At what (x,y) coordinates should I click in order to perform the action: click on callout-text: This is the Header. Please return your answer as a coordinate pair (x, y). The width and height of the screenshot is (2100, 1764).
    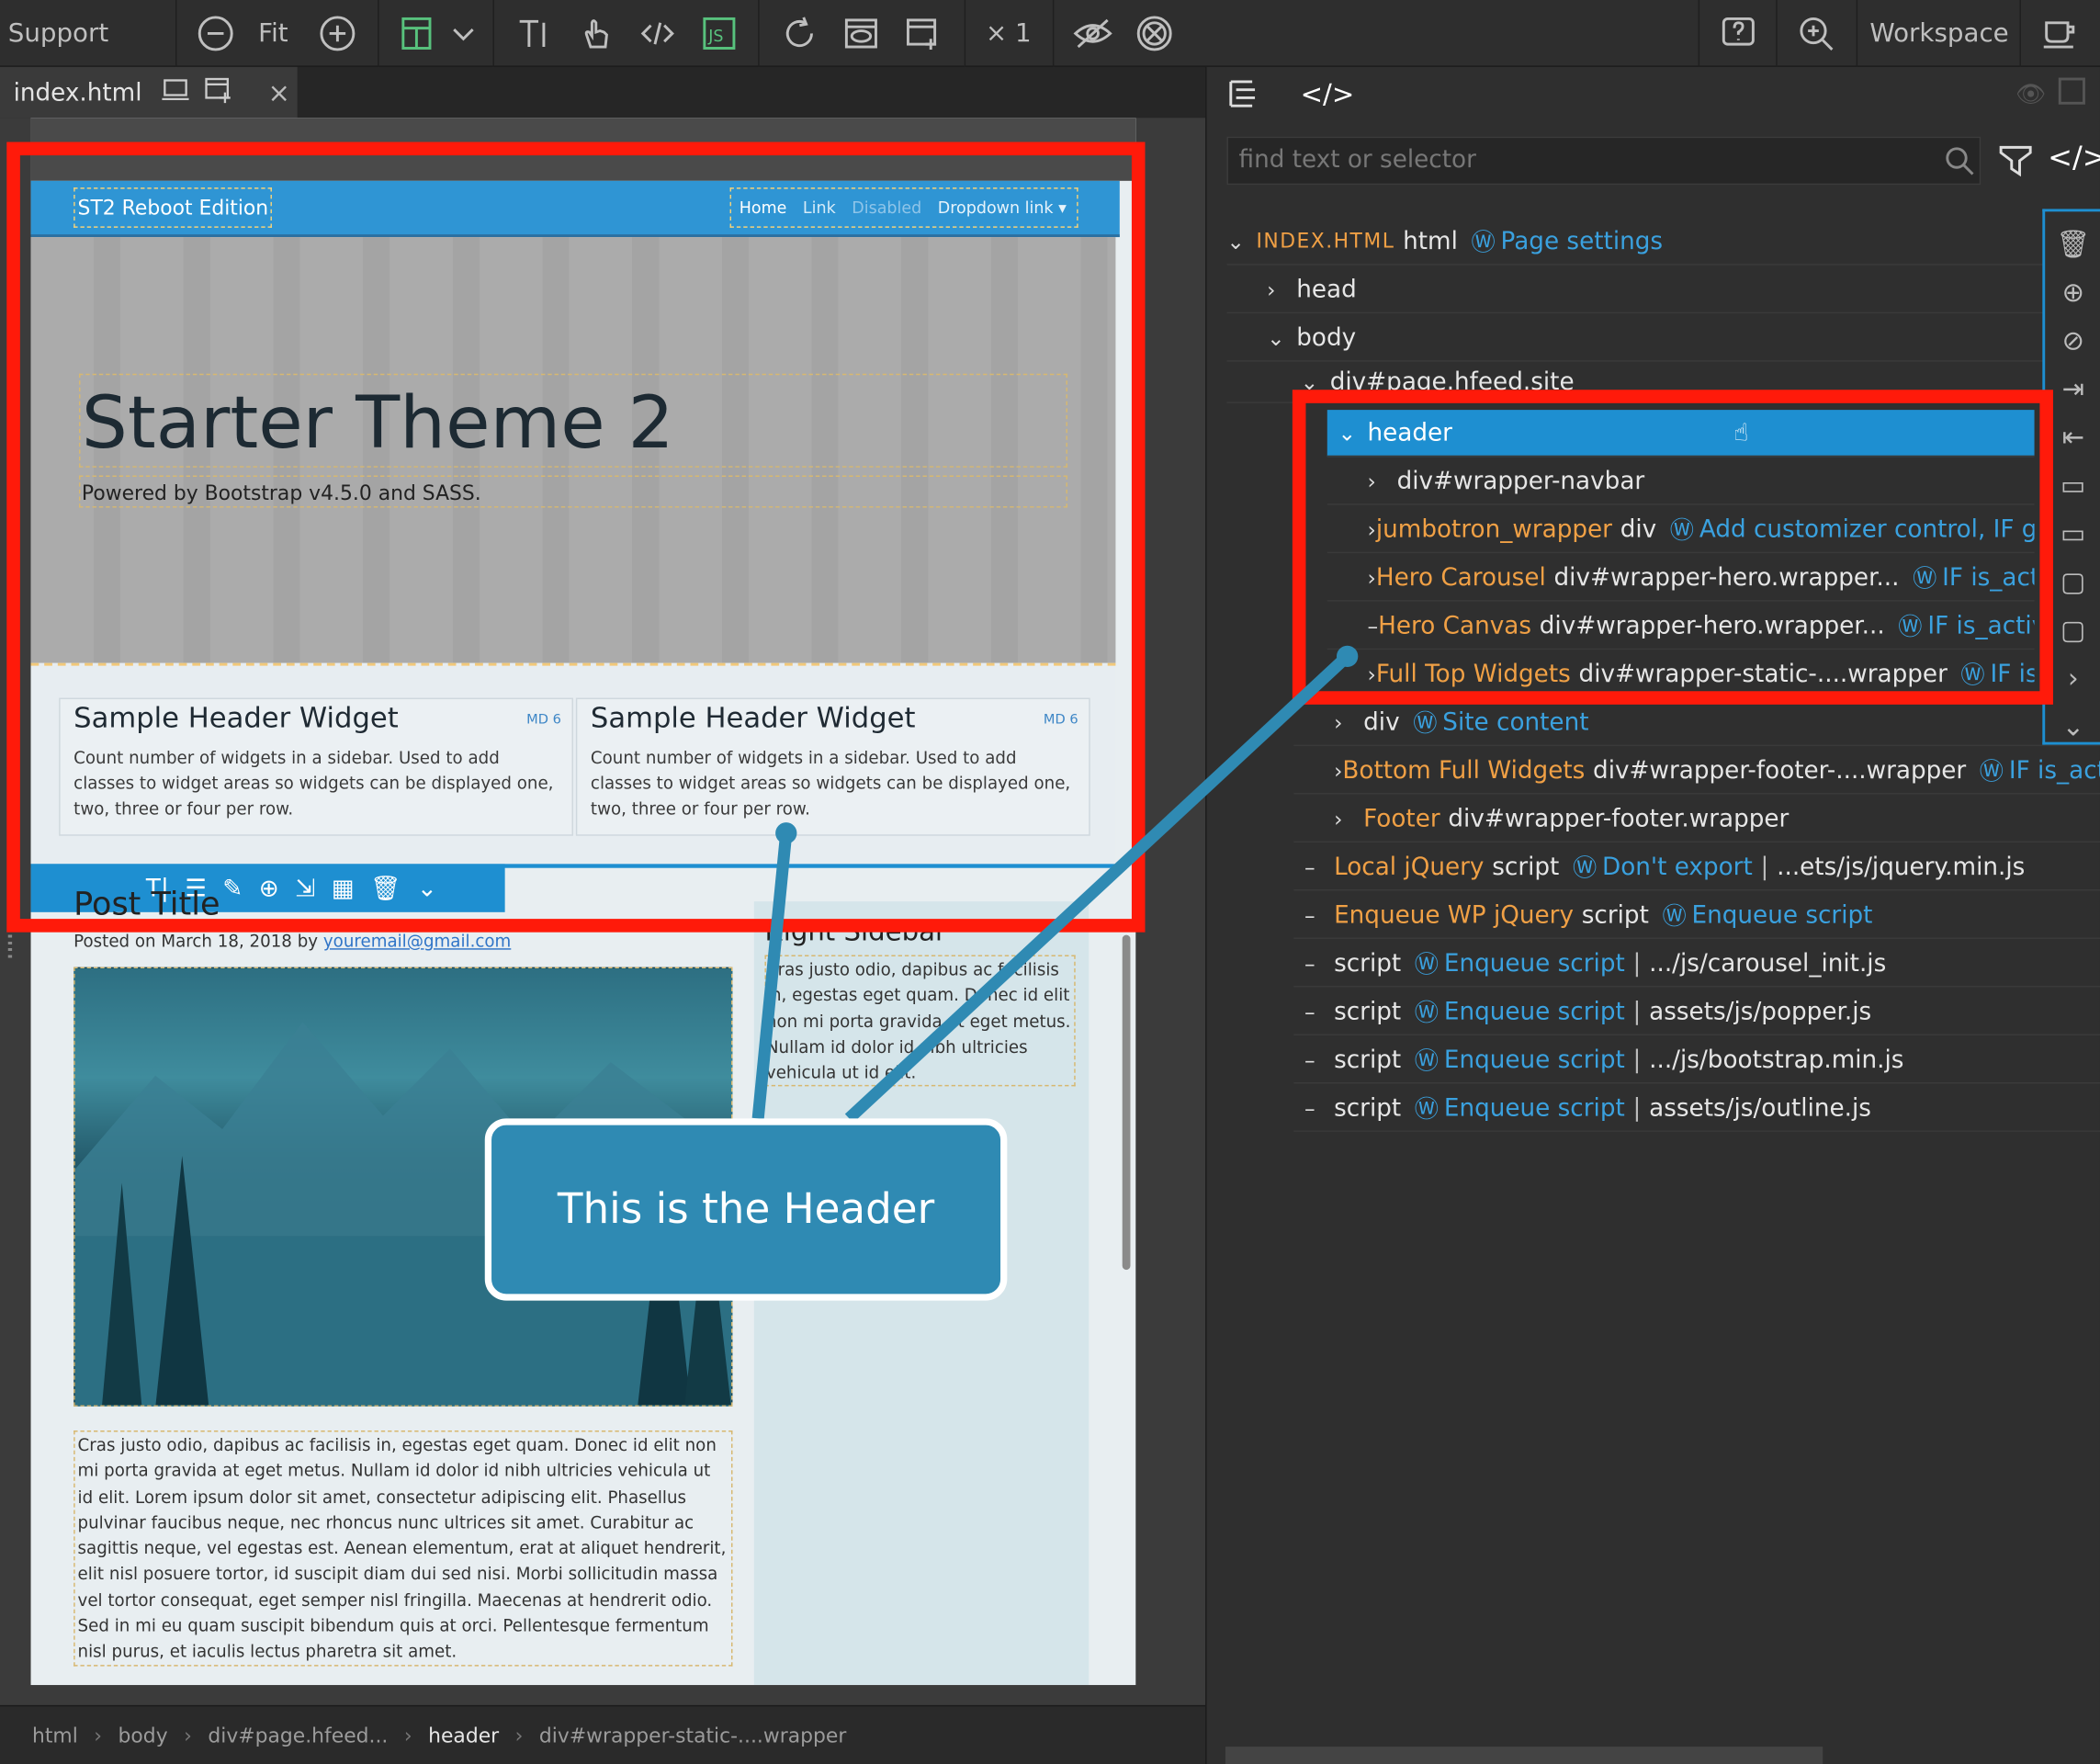
    Looking at the image, I should click on (746, 1209).